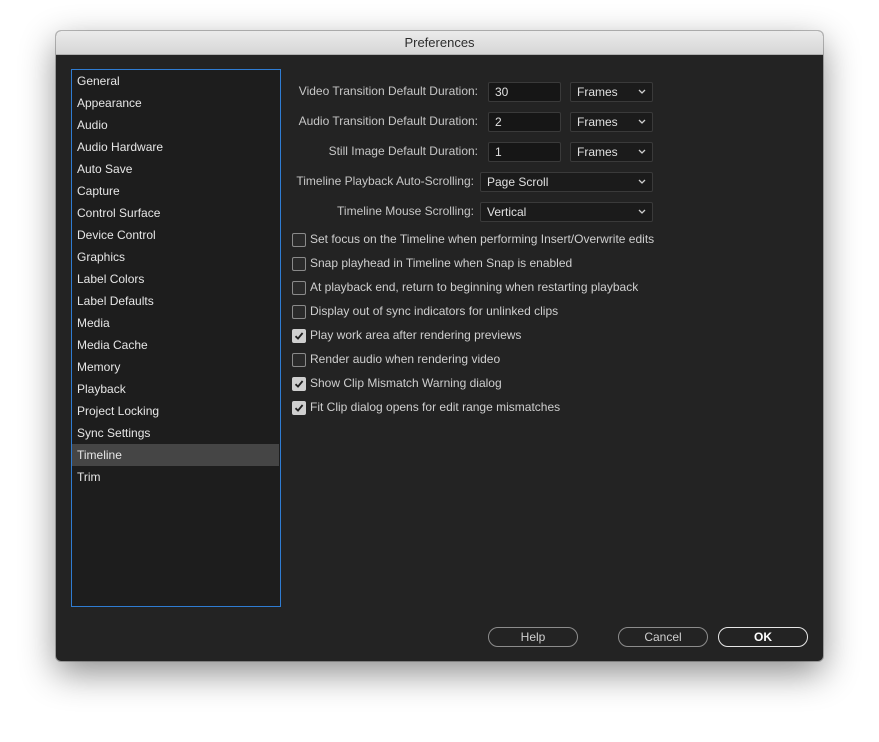 Image resolution: width=879 pixels, height=742 pixels. What do you see at coordinates (176, 477) in the screenshot?
I see `sidebar-item-trim: Trim` at bounding box center [176, 477].